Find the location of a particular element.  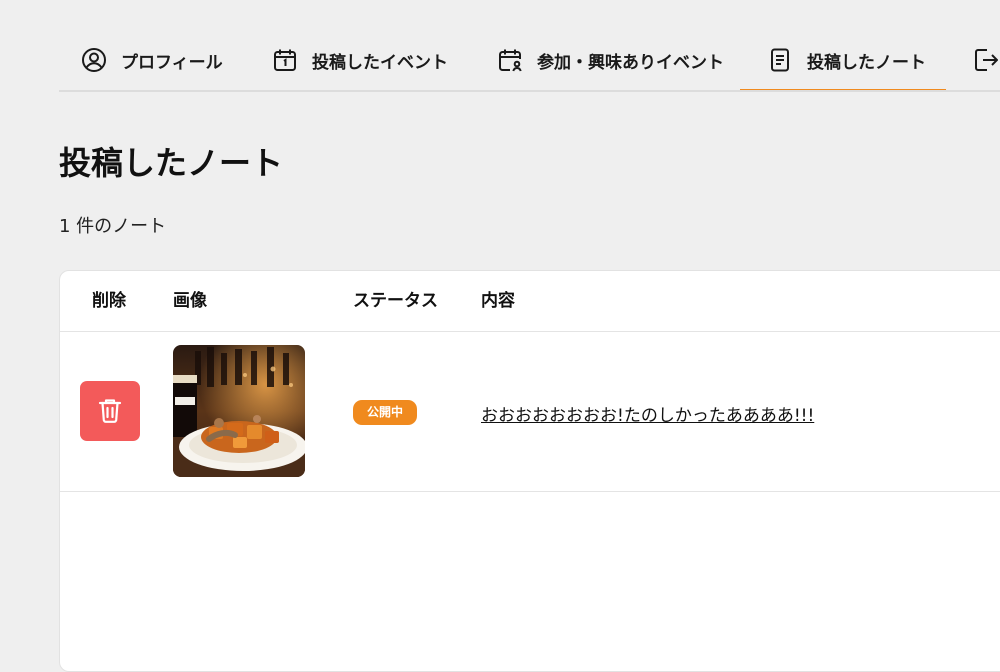

tab-posted-notes: 投稿したノート is located at coordinates (843, 60).